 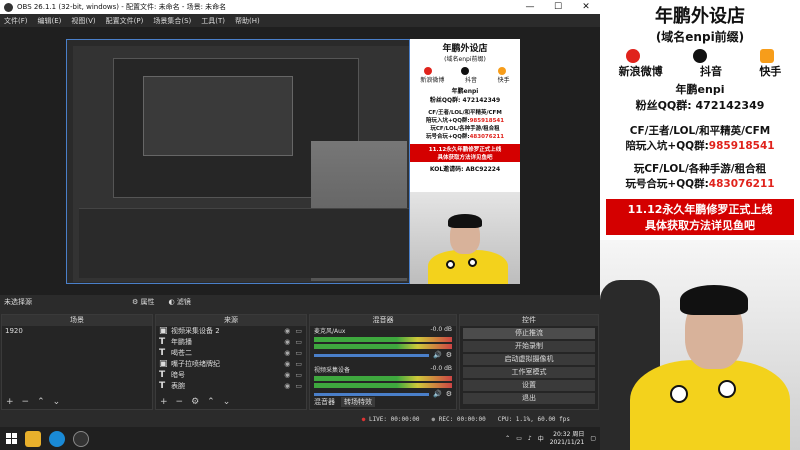 I want to click on minimize-button: —, so click(x=530, y=7).